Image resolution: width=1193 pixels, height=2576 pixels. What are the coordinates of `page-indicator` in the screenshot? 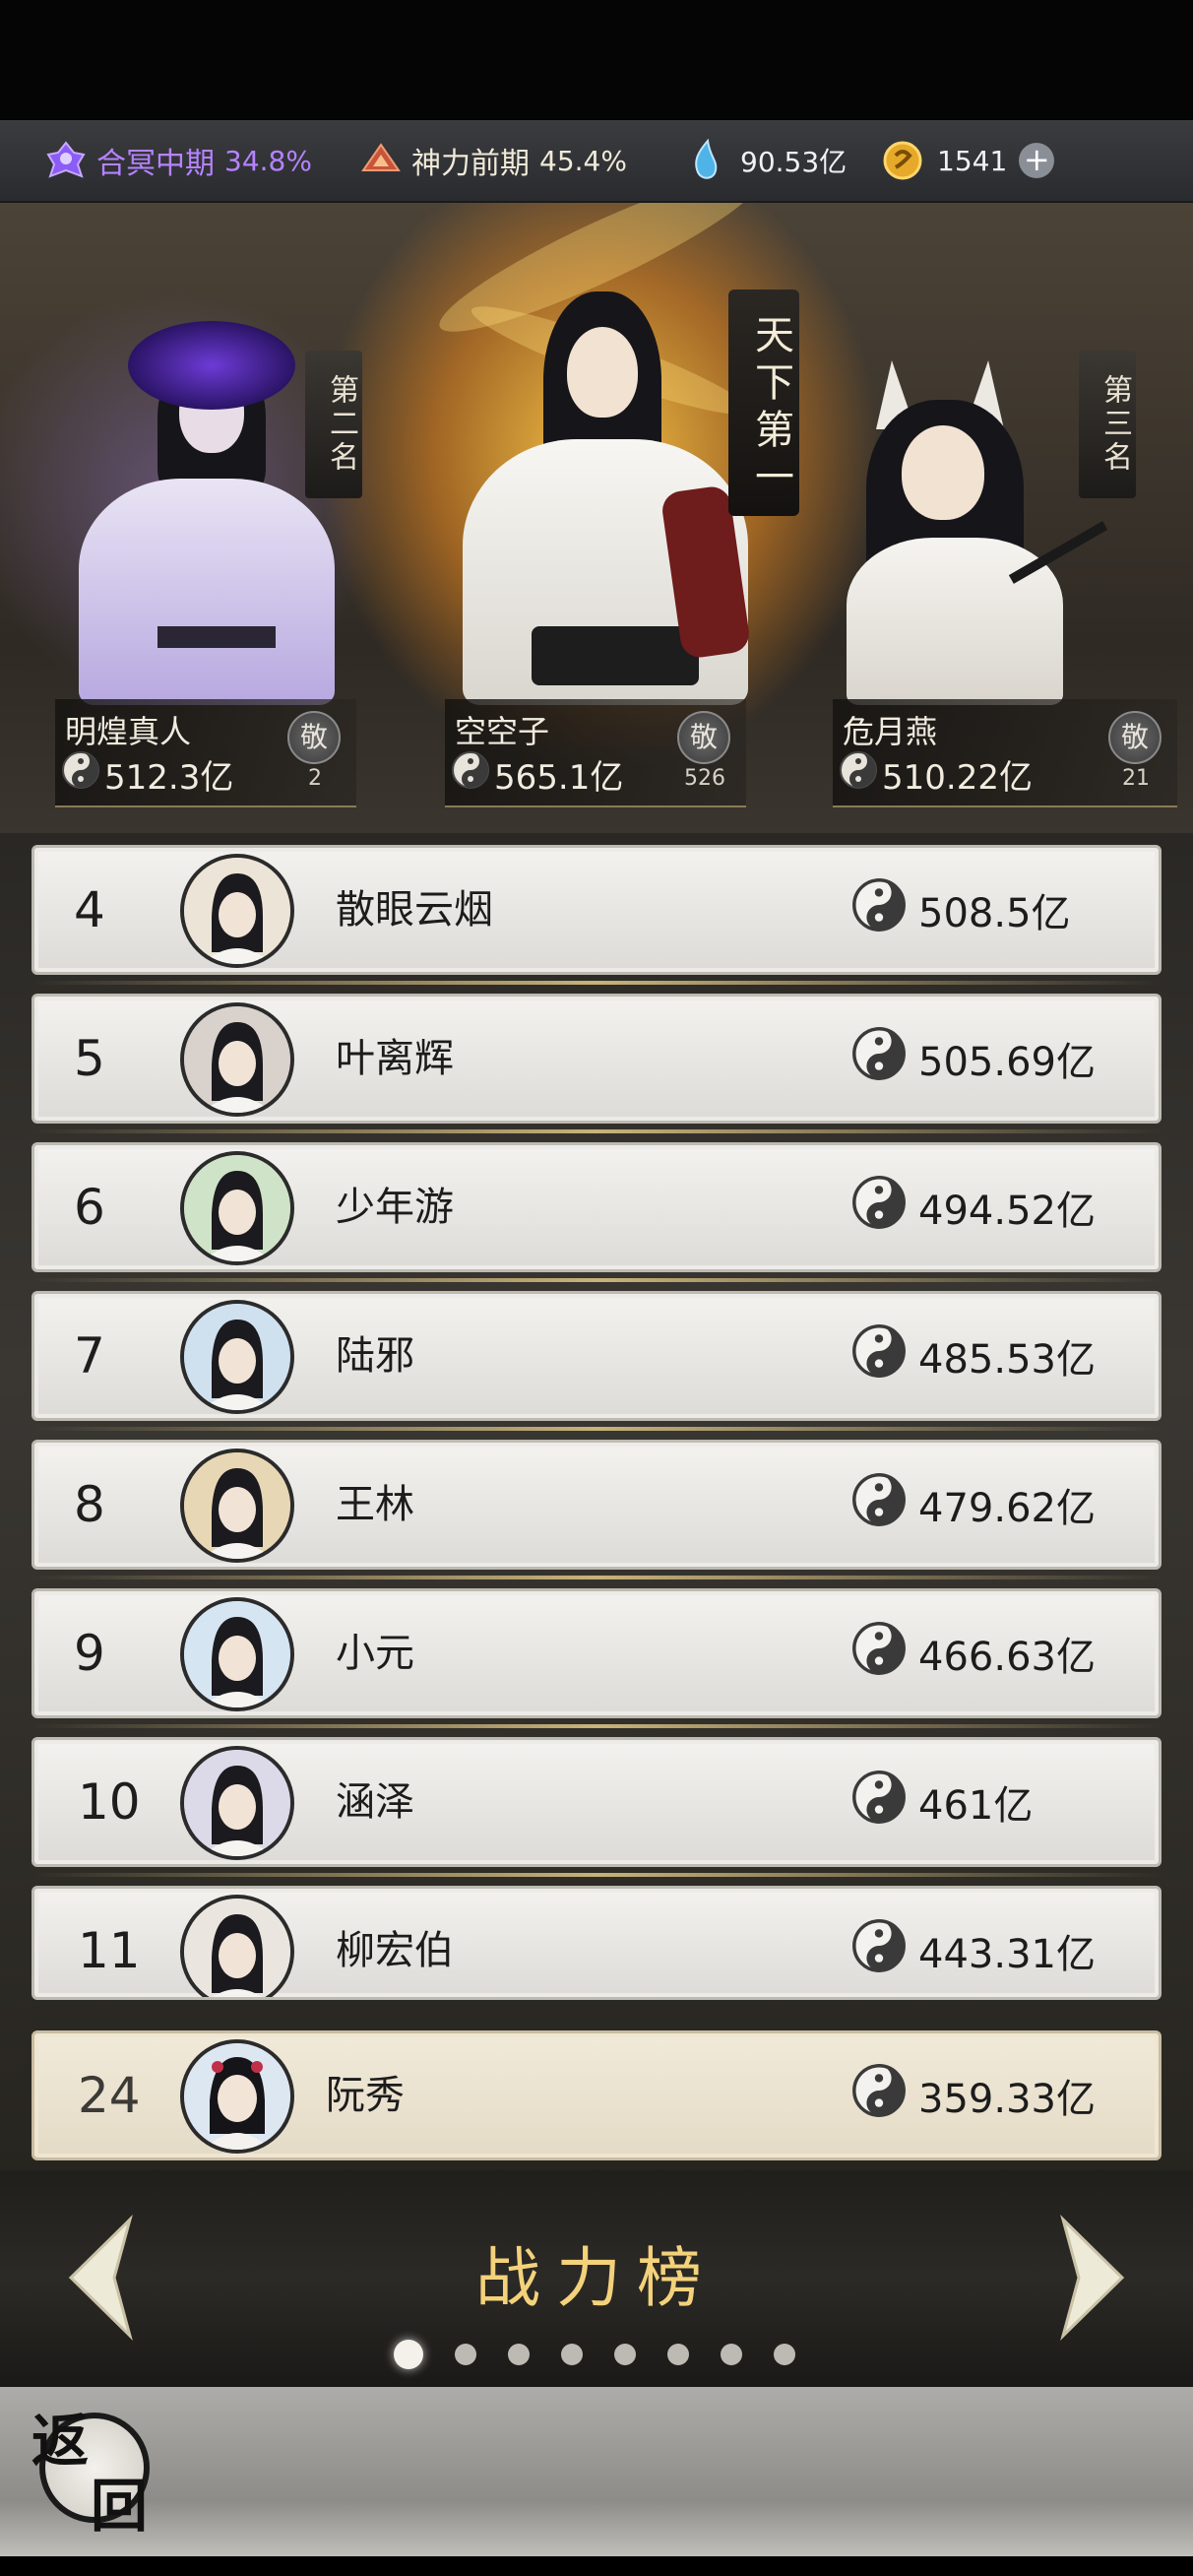 It's located at (594, 2354).